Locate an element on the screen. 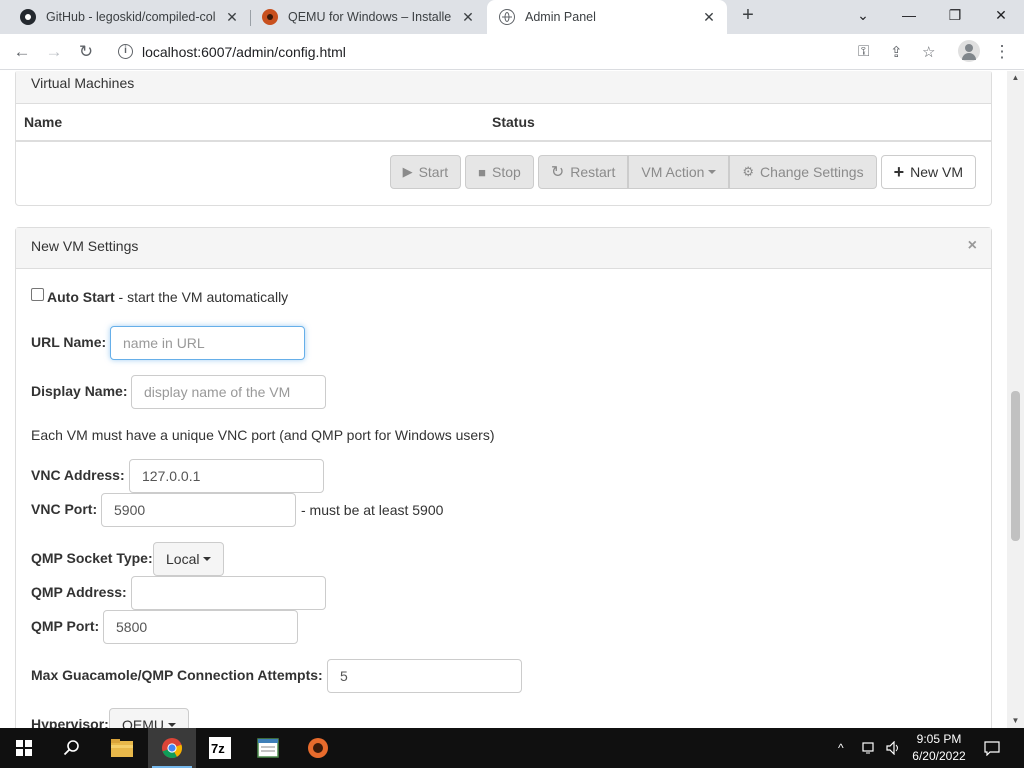 The image size is (1024, 768). settings-panel-heading: New VM Settings × is located at coordinates (503, 248).